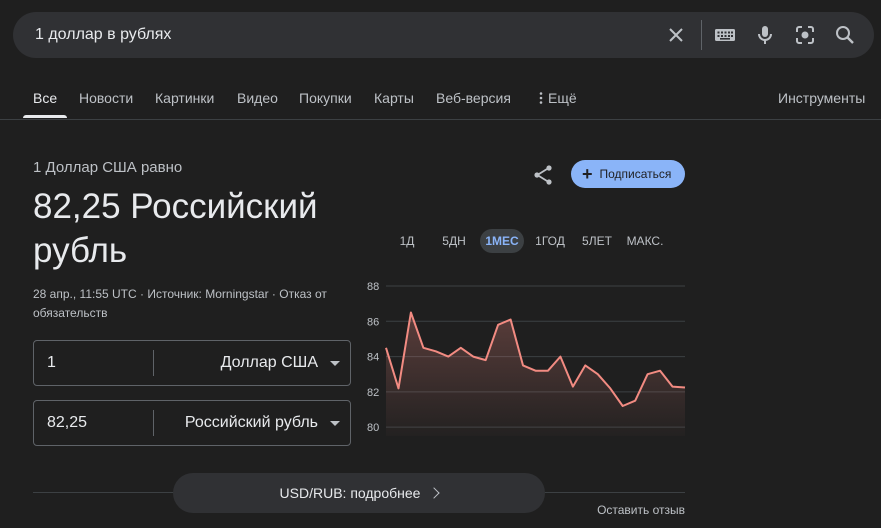 The width and height of the screenshot is (881, 528). Describe the element at coordinates (597, 241) in the screenshot. I see `range-5y: 5ЛЕТ` at that location.